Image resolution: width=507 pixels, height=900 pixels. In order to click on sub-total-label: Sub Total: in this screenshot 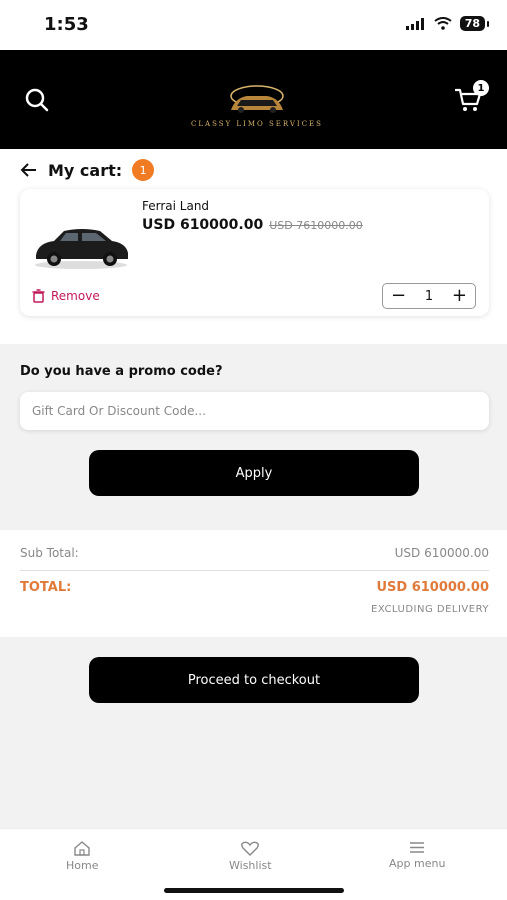, I will do `click(49, 553)`.